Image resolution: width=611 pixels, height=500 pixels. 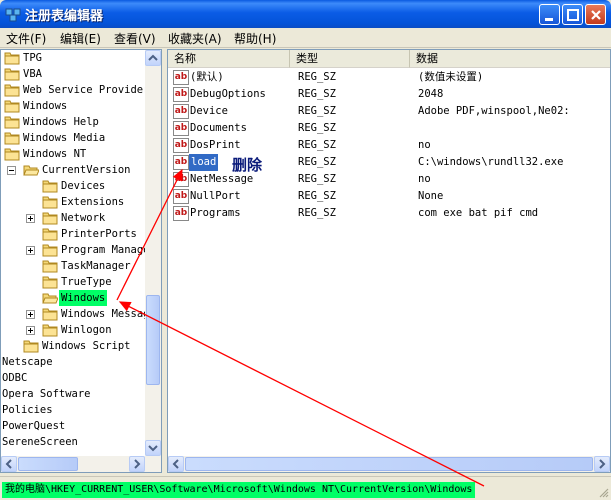 I want to click on list-item: ab Documents REG_SZ, so click(x=388, y=128).